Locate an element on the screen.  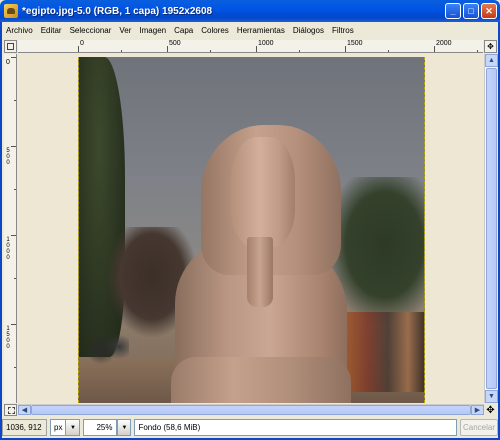
scroll-down-icon: ▼ is located at coordinates (491, 396).